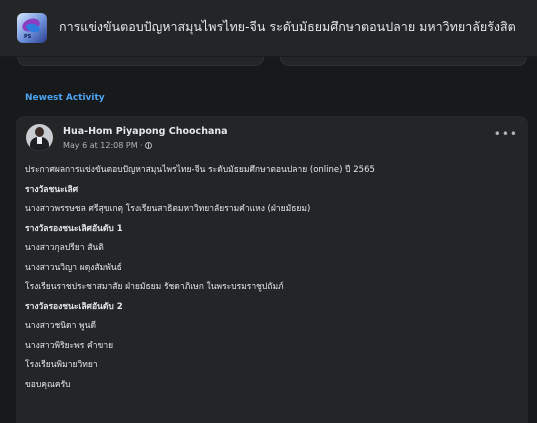 The height and width of the screenshot is (423, 537). I want to click on header-tab-right, so click(403, 61).